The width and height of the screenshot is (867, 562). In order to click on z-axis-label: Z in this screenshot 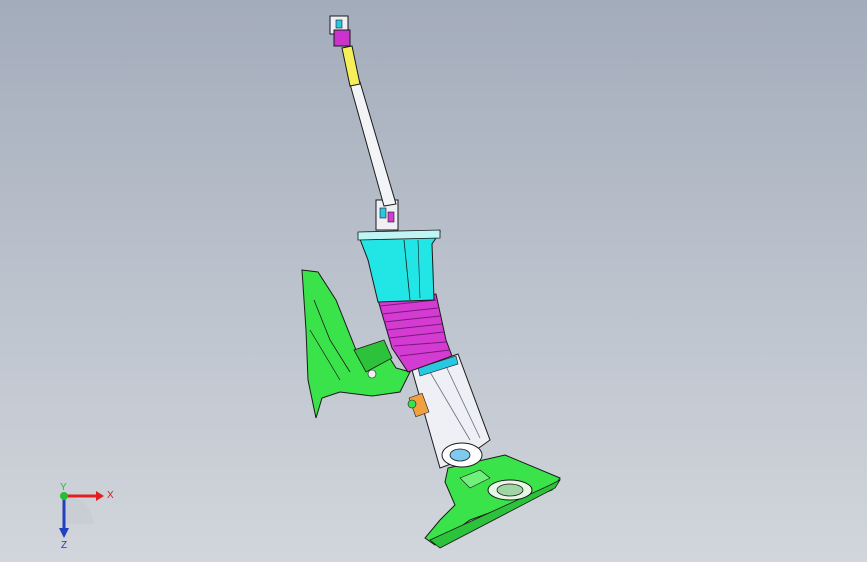, I will do `click(64, 545)`.